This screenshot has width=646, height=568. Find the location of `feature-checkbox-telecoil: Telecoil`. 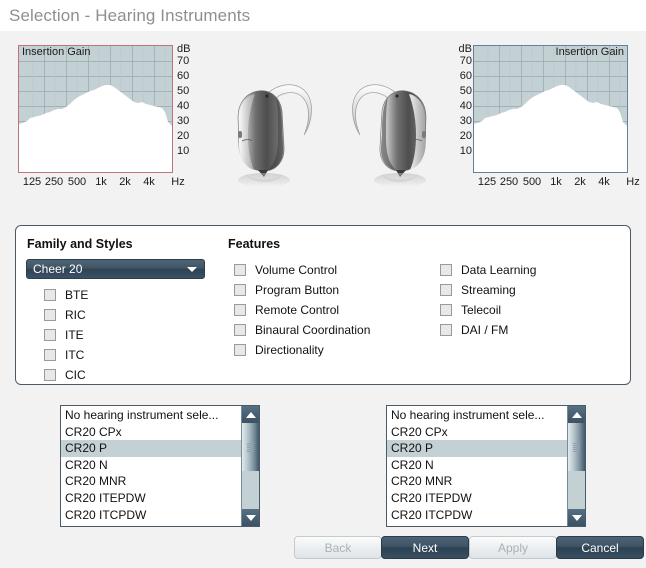

feature-checkbox-telecoil: Telecoil is located at coordinates (470, 310).